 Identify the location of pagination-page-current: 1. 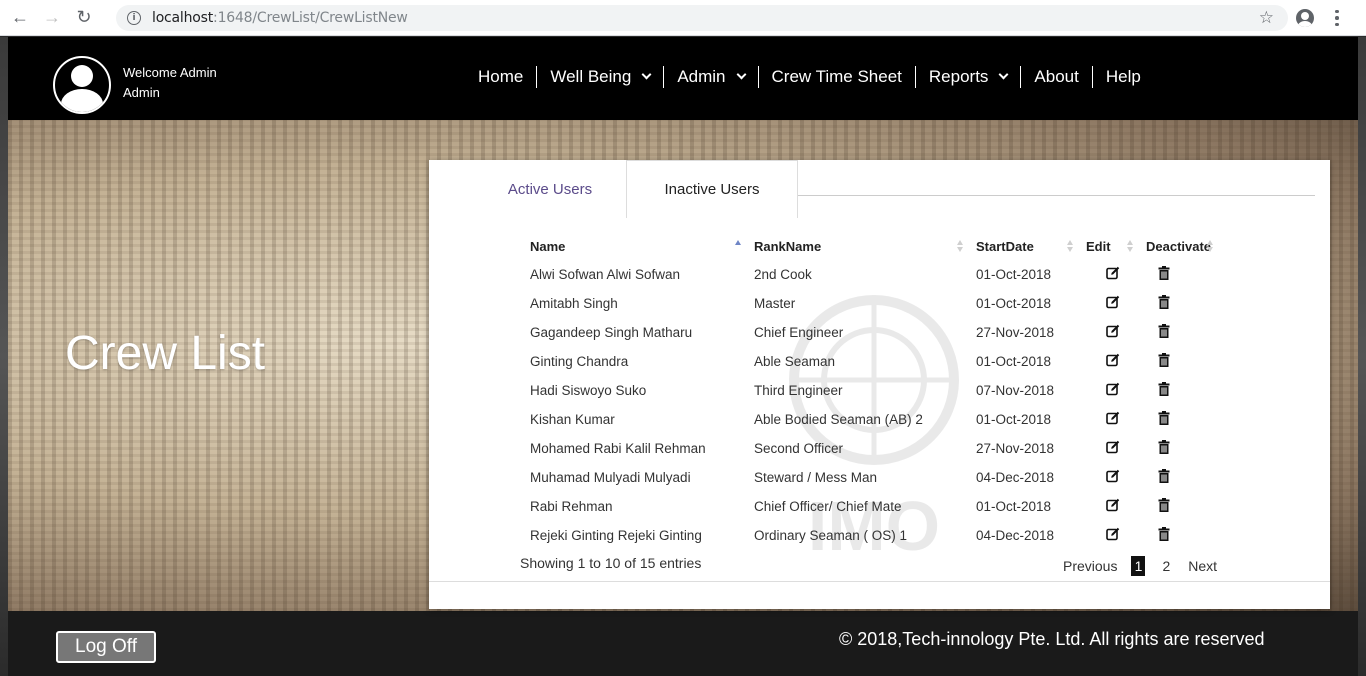
(1138, 566).